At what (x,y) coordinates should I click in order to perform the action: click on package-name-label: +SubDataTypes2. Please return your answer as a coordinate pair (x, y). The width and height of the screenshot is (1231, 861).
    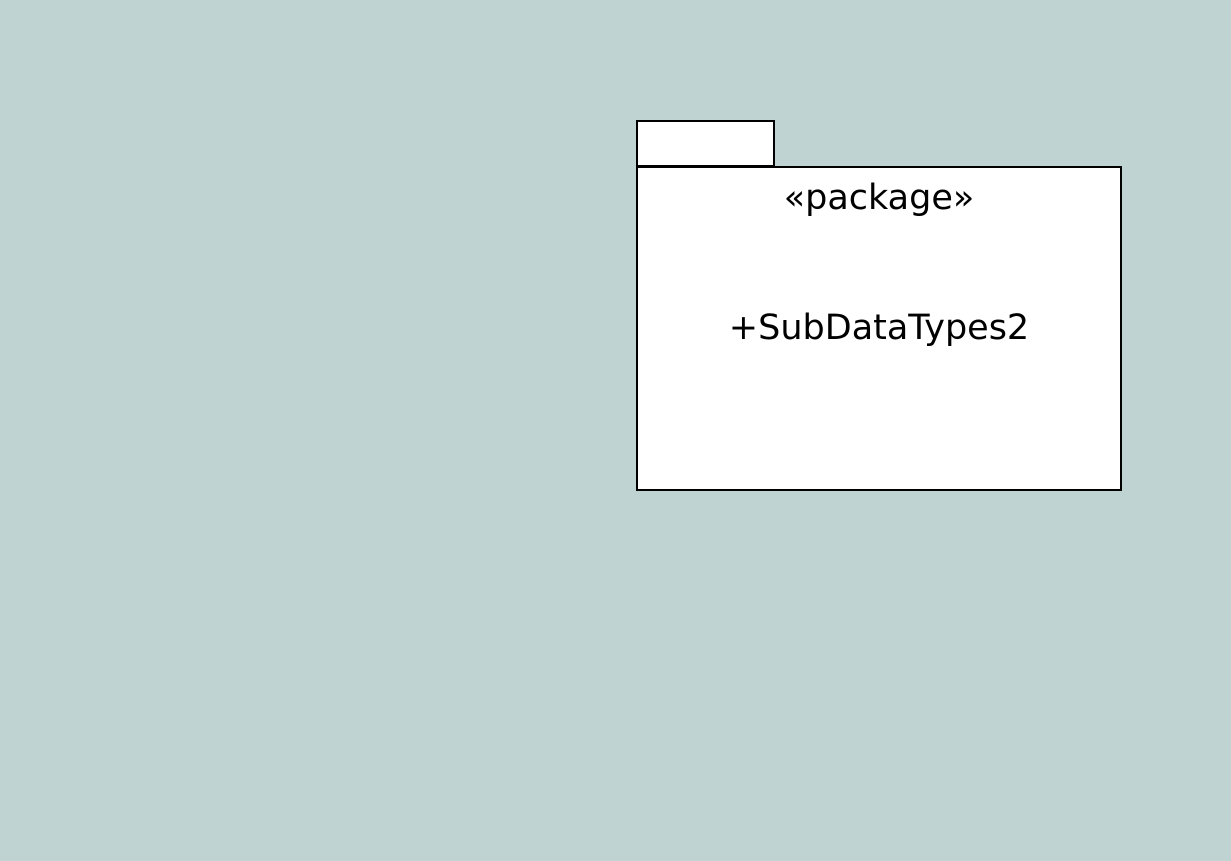
    Looking at the image, I should click on (879, 328).